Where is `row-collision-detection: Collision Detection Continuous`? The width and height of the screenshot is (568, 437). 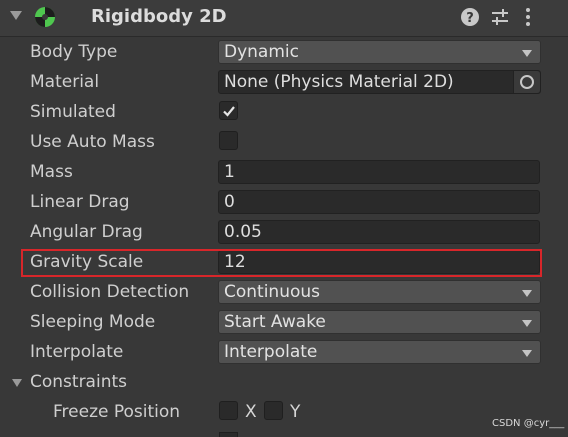 row-collision-detection: Collision Detection Continuous is located at coordinates (284, 293).